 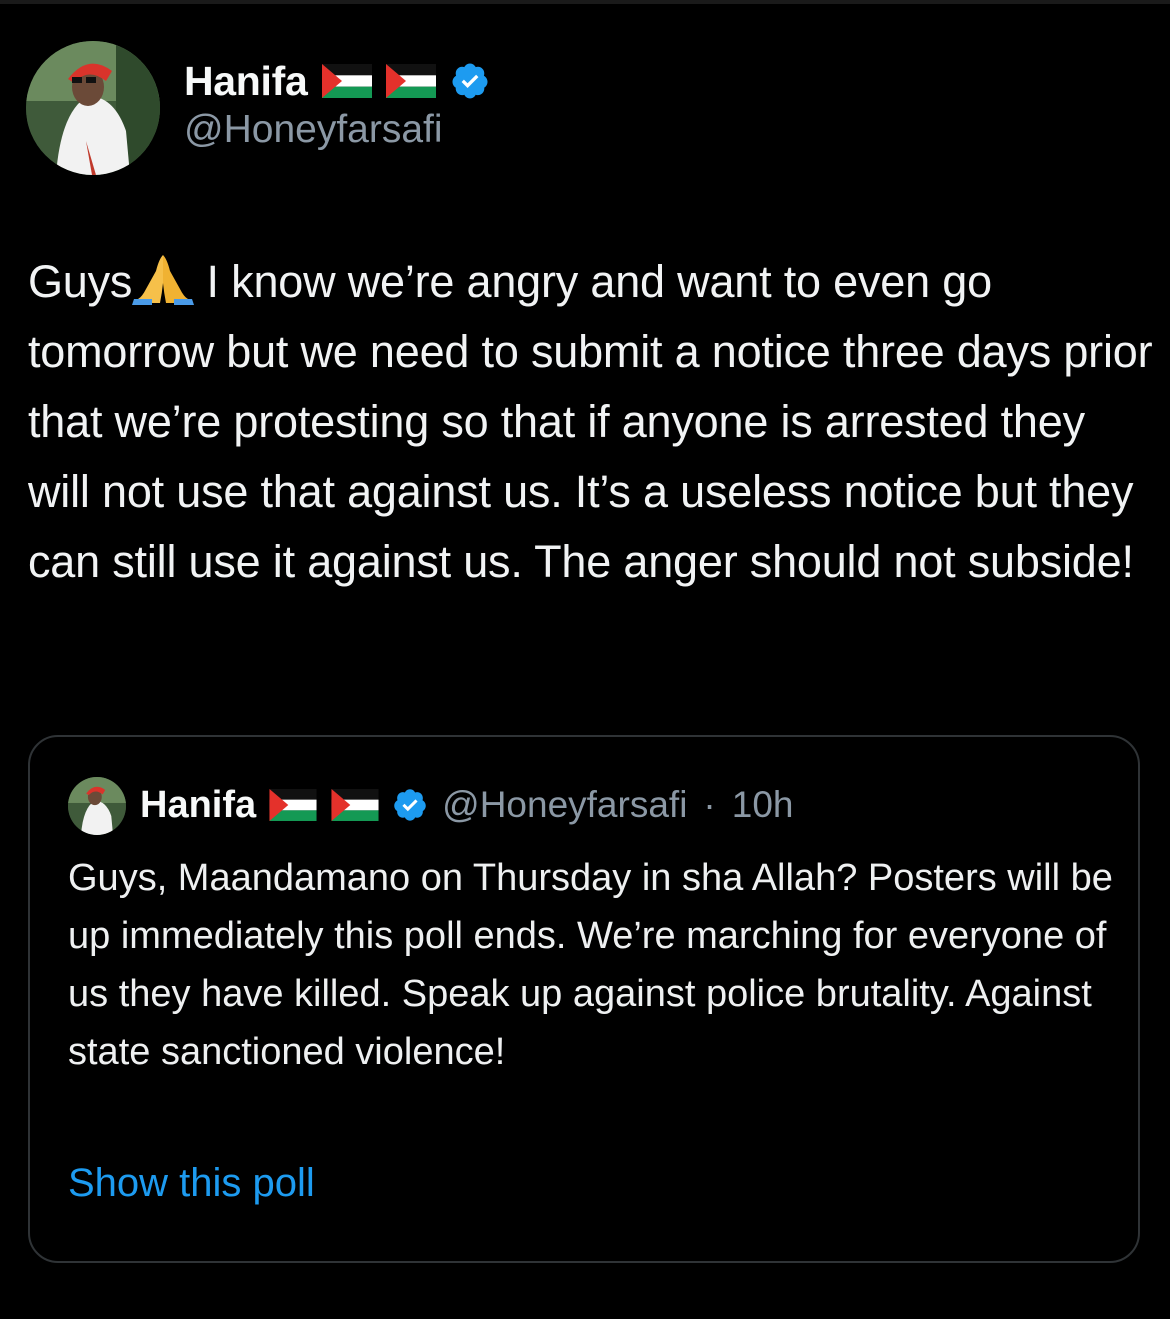 I want to click on show-poll-link: Show this poll, so click(x=191, y=1183).